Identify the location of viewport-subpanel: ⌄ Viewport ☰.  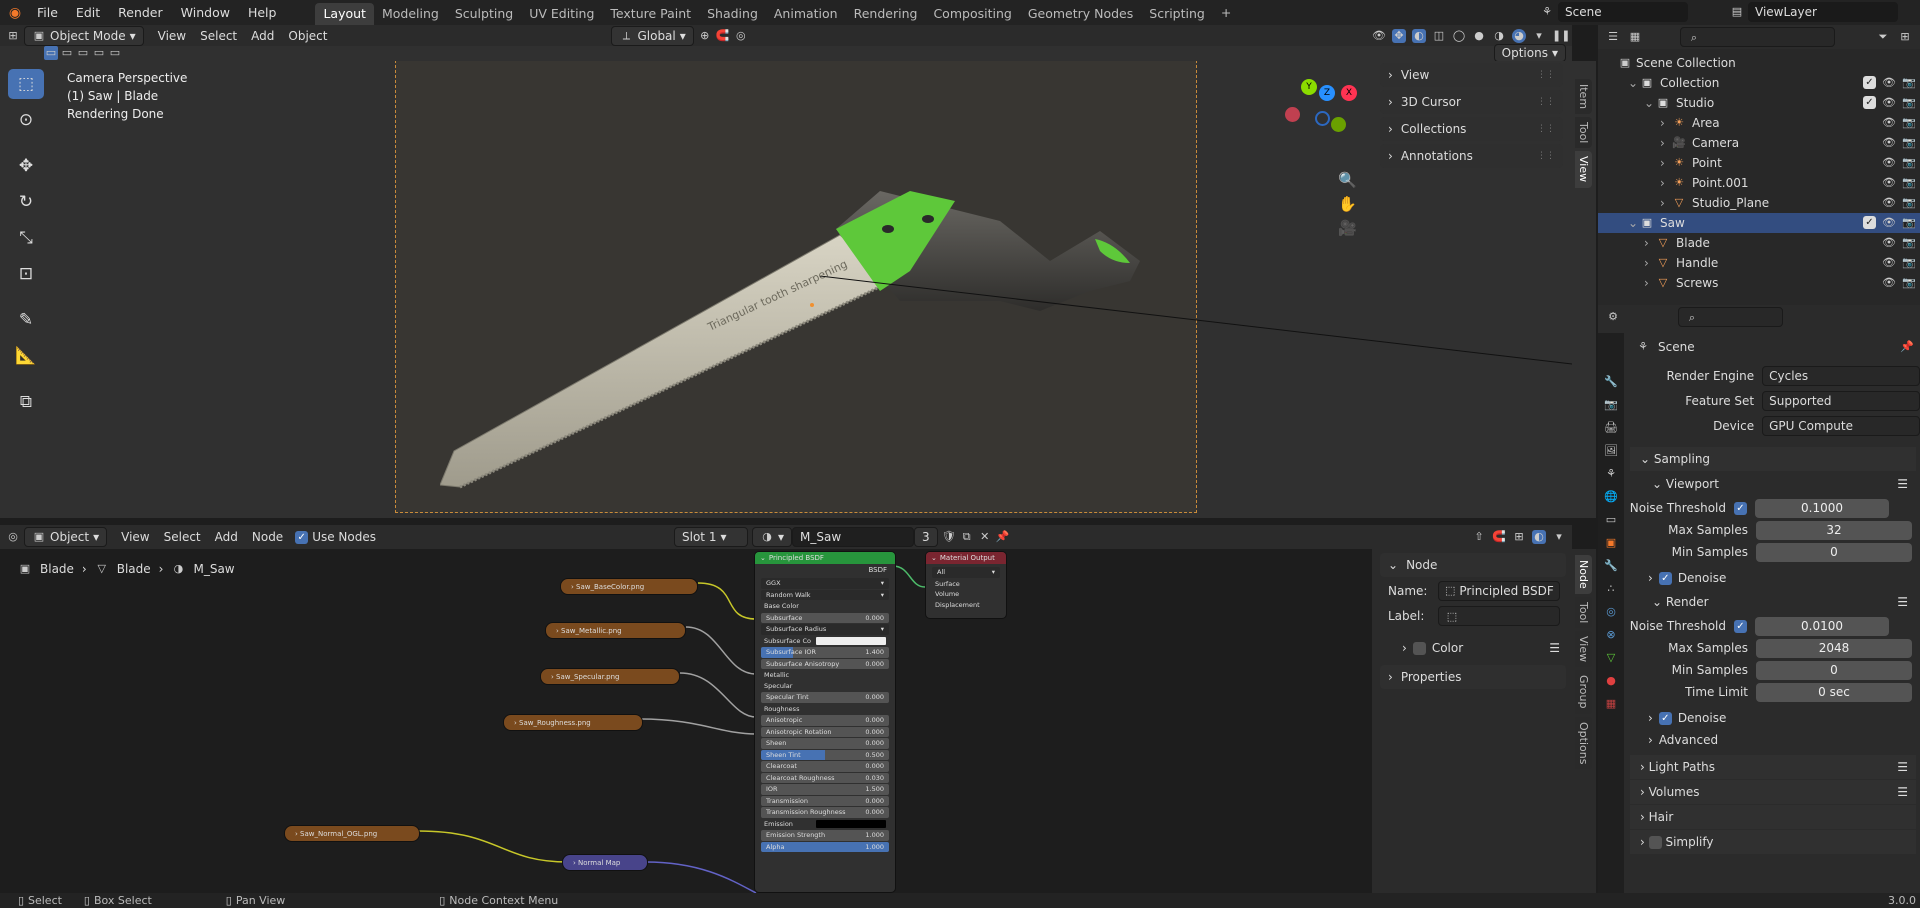
(1773, 484).